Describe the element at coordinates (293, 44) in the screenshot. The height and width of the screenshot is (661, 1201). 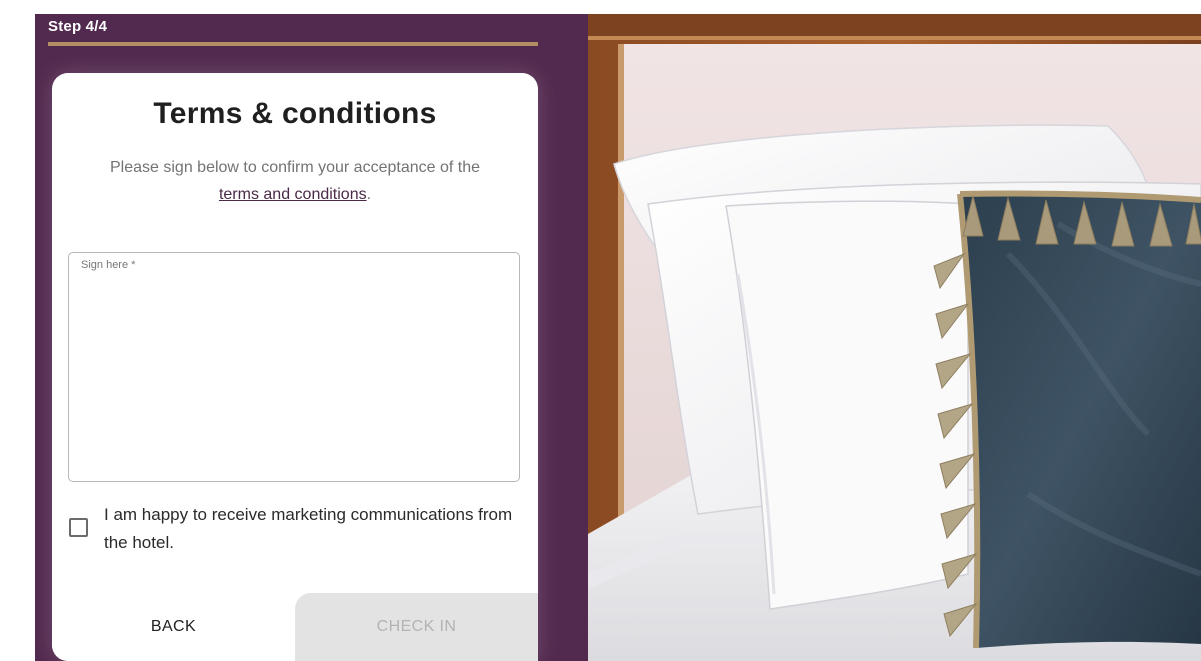
I see `step-progress-bar` at that location.